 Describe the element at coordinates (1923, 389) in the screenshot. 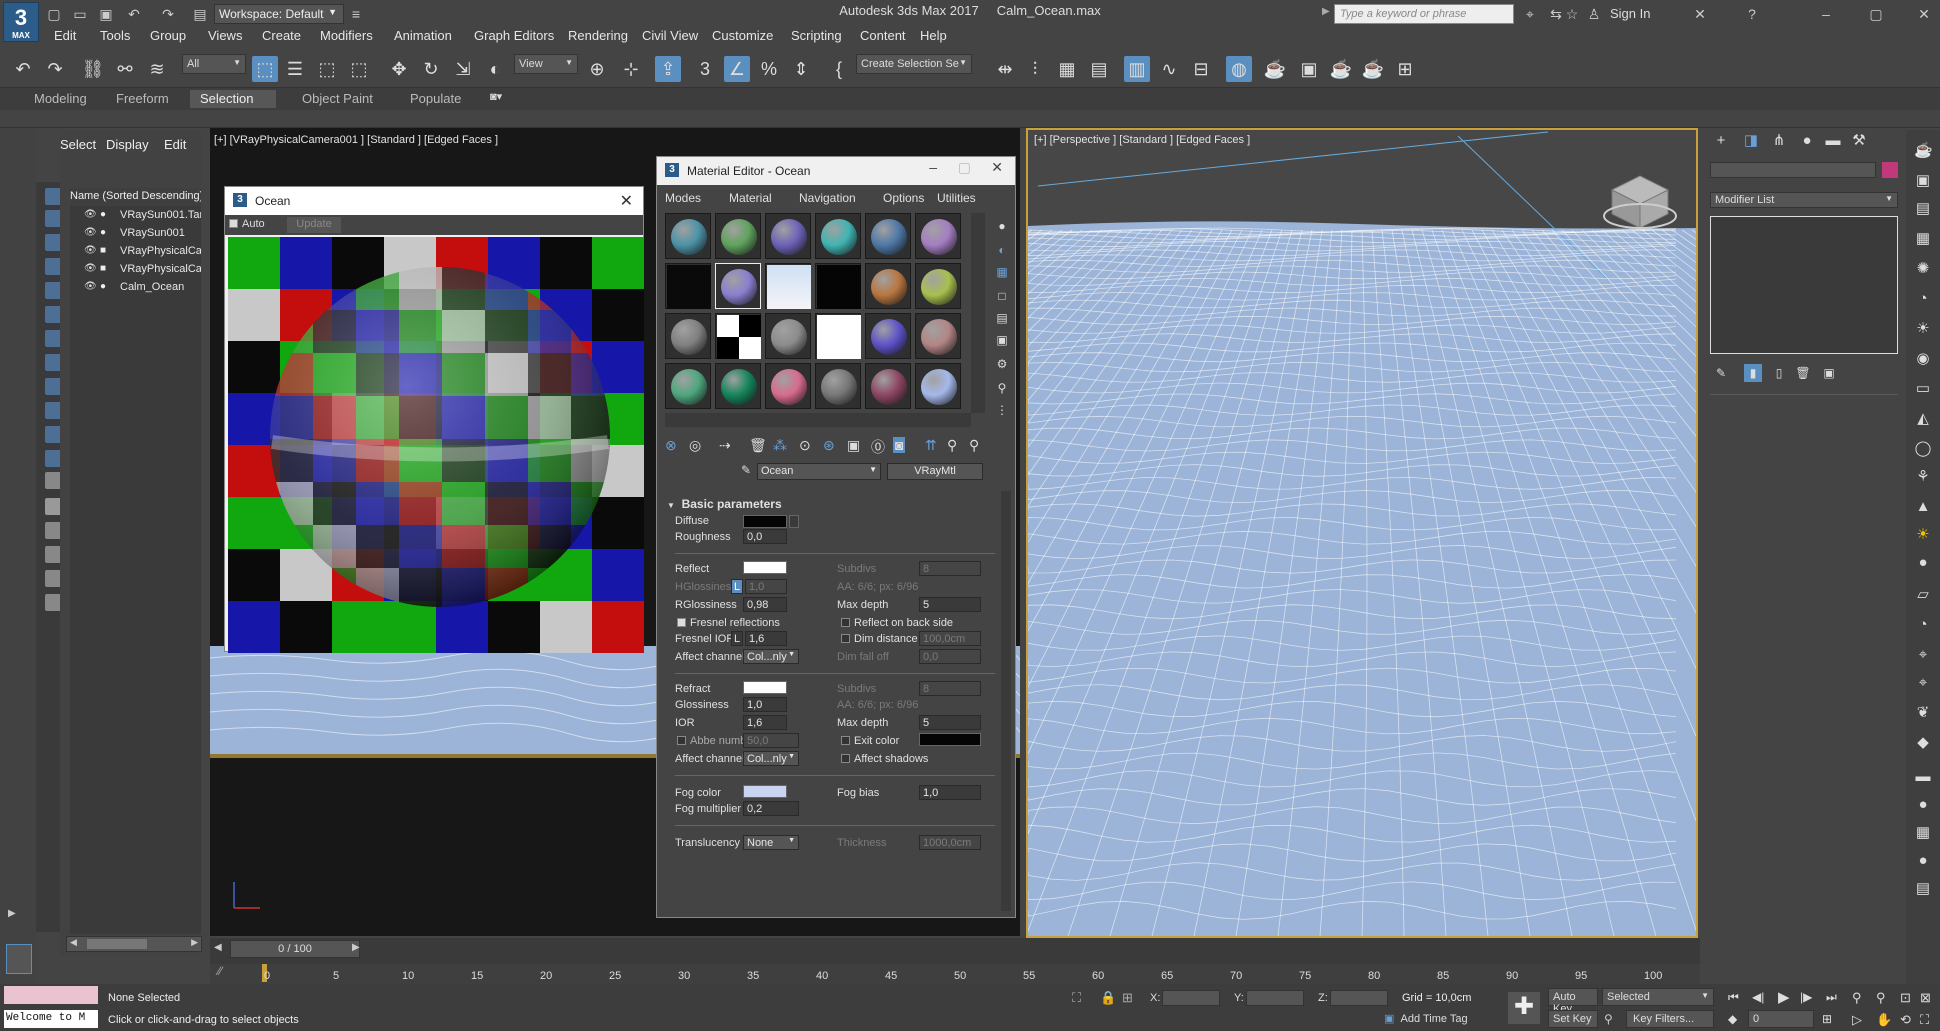

I see `ies-light-icon: ▭` at that location.